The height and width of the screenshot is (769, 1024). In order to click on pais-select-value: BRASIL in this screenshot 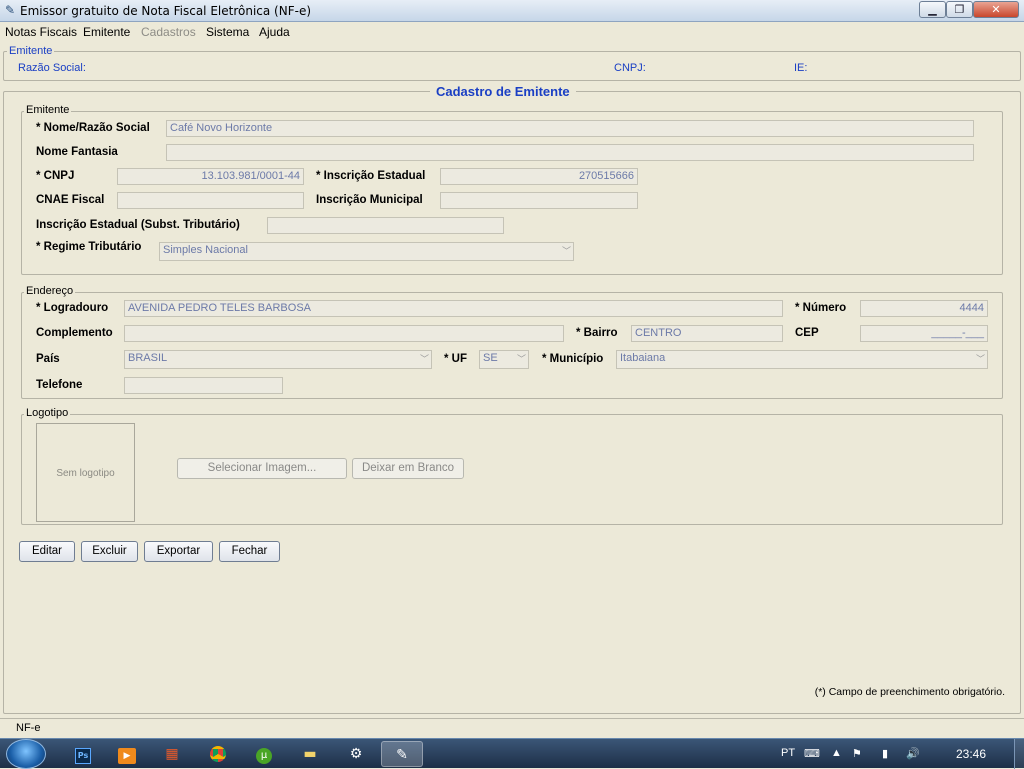, I will do `click(148, 358)`.